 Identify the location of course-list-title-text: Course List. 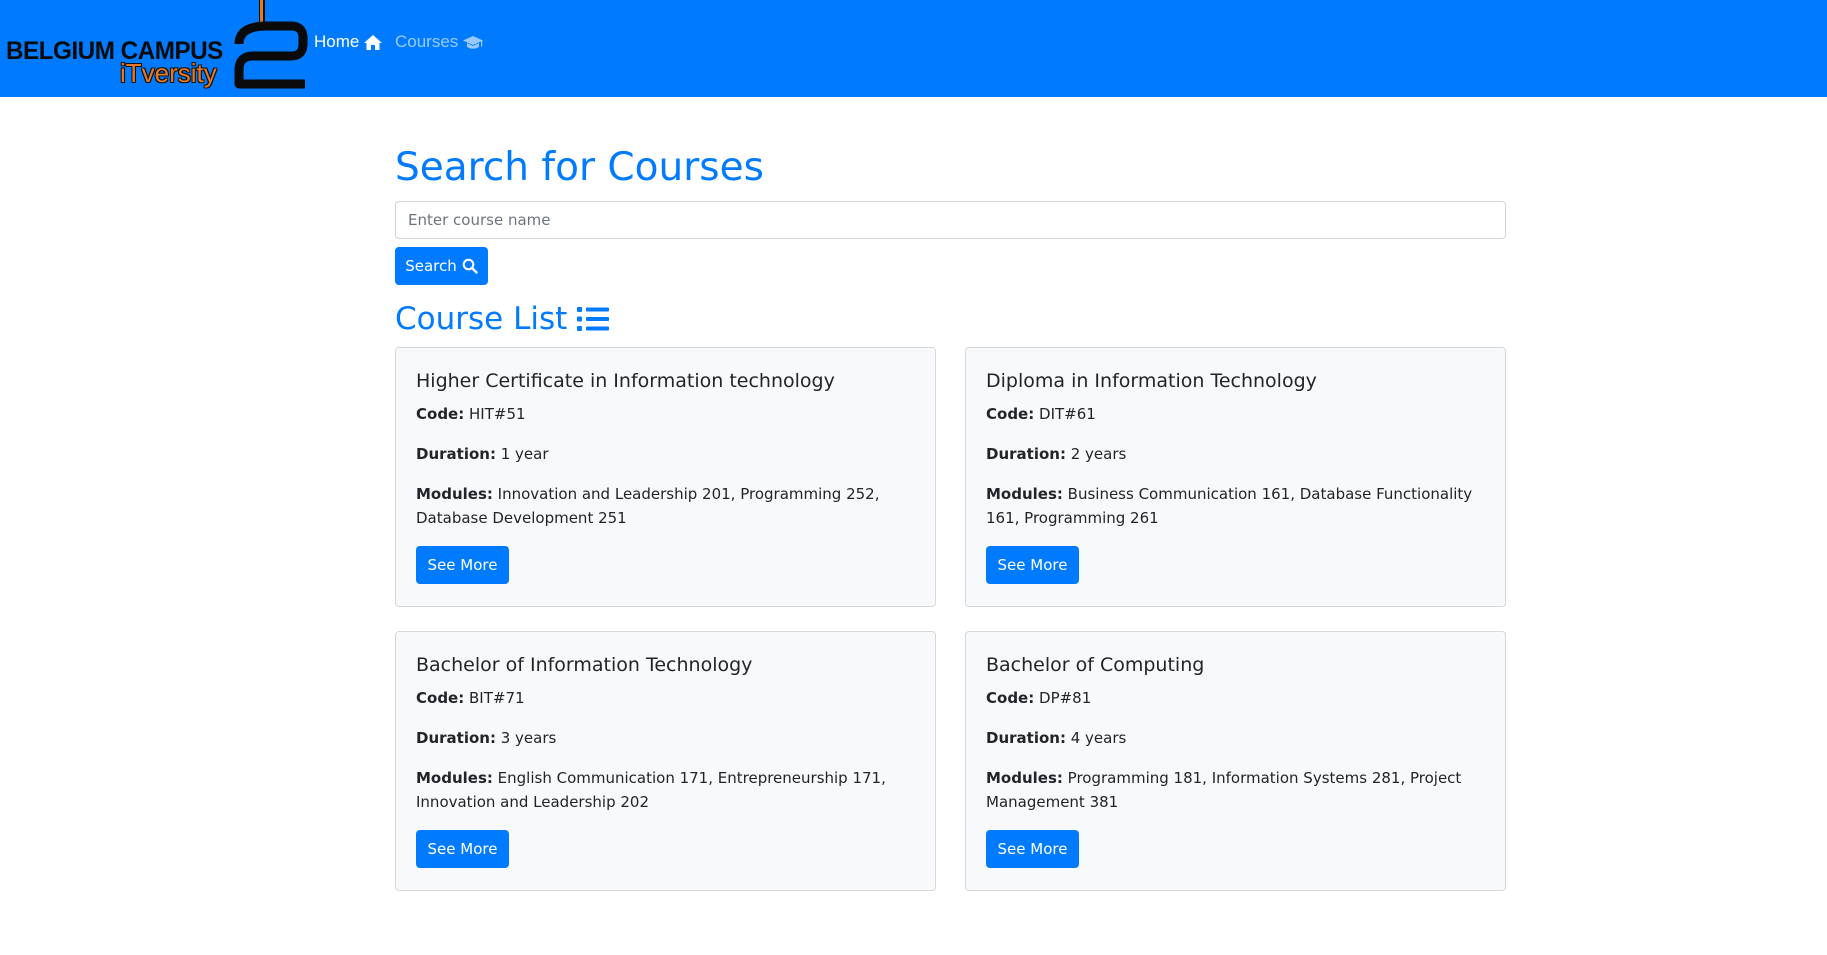
(481, 319).